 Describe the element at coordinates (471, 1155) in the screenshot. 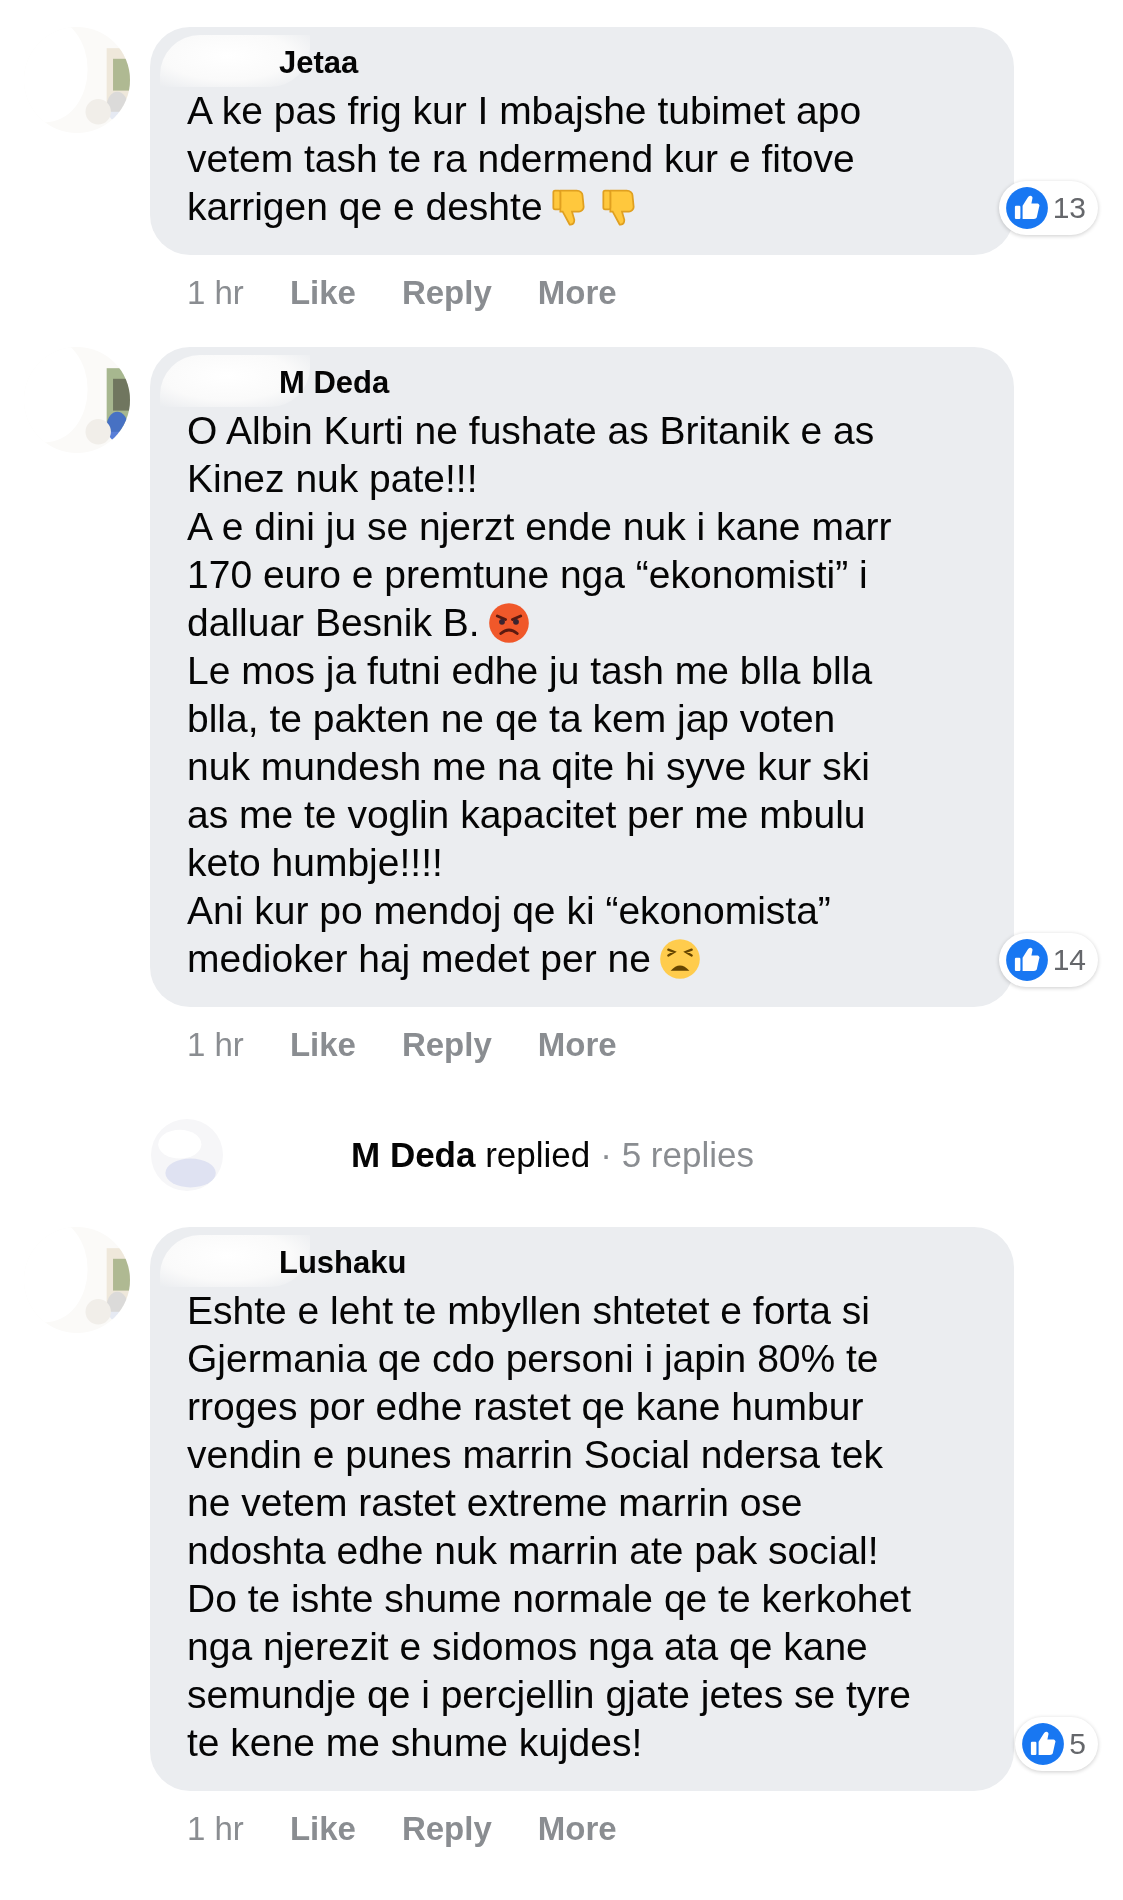

I see `replied-text: M Deda replied` at that location.